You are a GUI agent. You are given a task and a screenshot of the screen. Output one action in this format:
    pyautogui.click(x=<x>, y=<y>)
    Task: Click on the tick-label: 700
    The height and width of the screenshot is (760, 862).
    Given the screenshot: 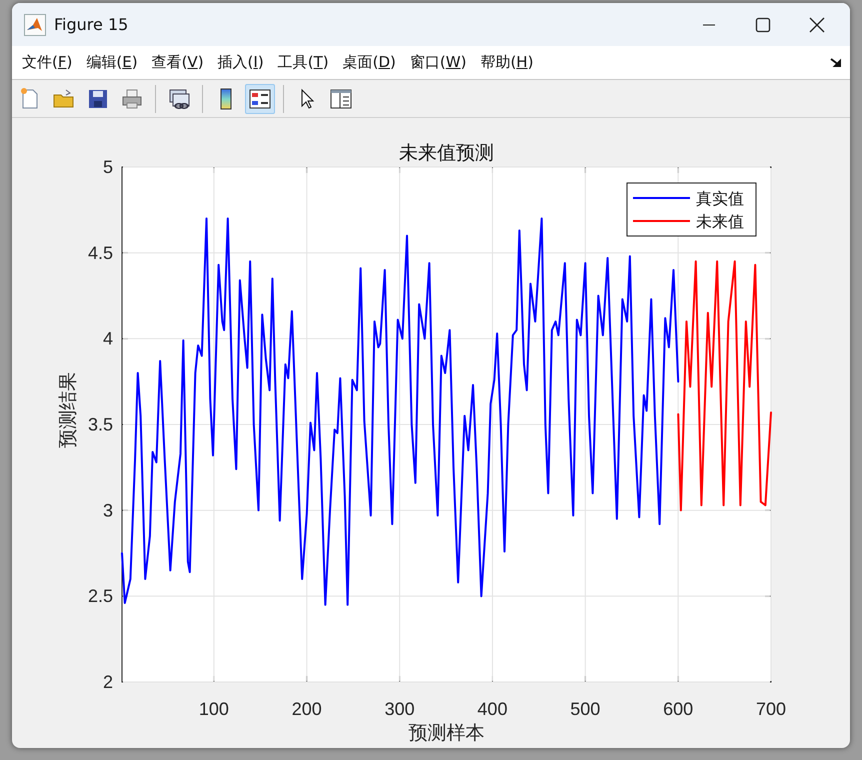 What is the action you would take?
    pyautogui.click(x=771, y=709)
    